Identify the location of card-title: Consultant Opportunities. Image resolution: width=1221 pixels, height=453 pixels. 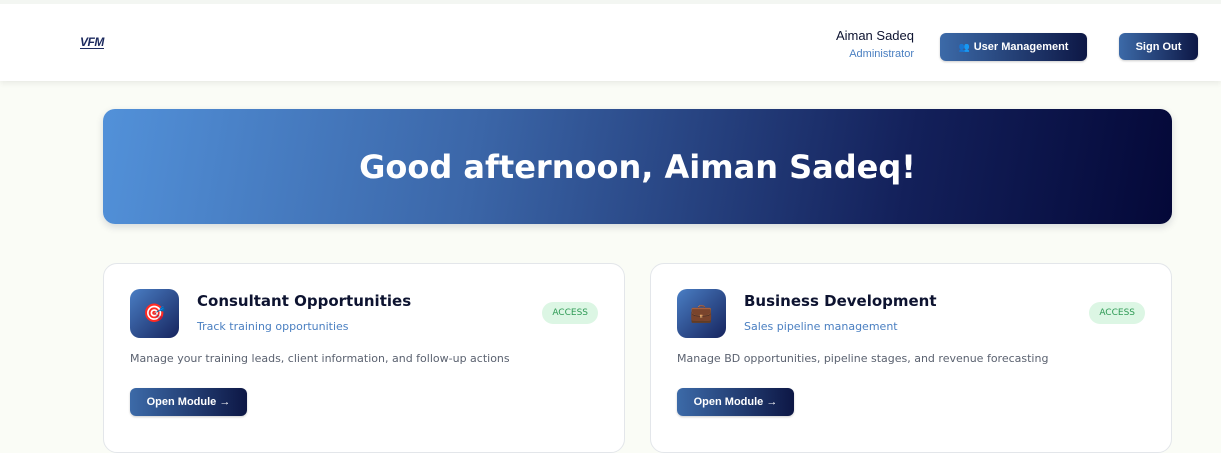
(304, 301).